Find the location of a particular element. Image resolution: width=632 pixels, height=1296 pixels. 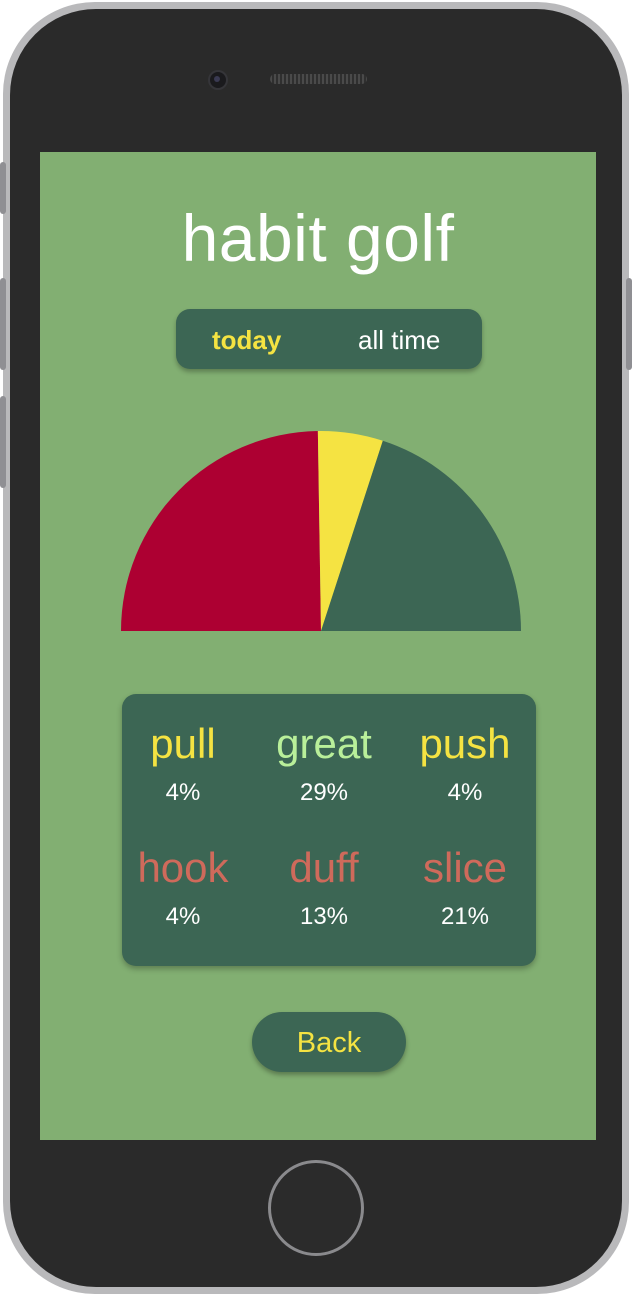

stat-label: hook is located at coordinates (183, 867).